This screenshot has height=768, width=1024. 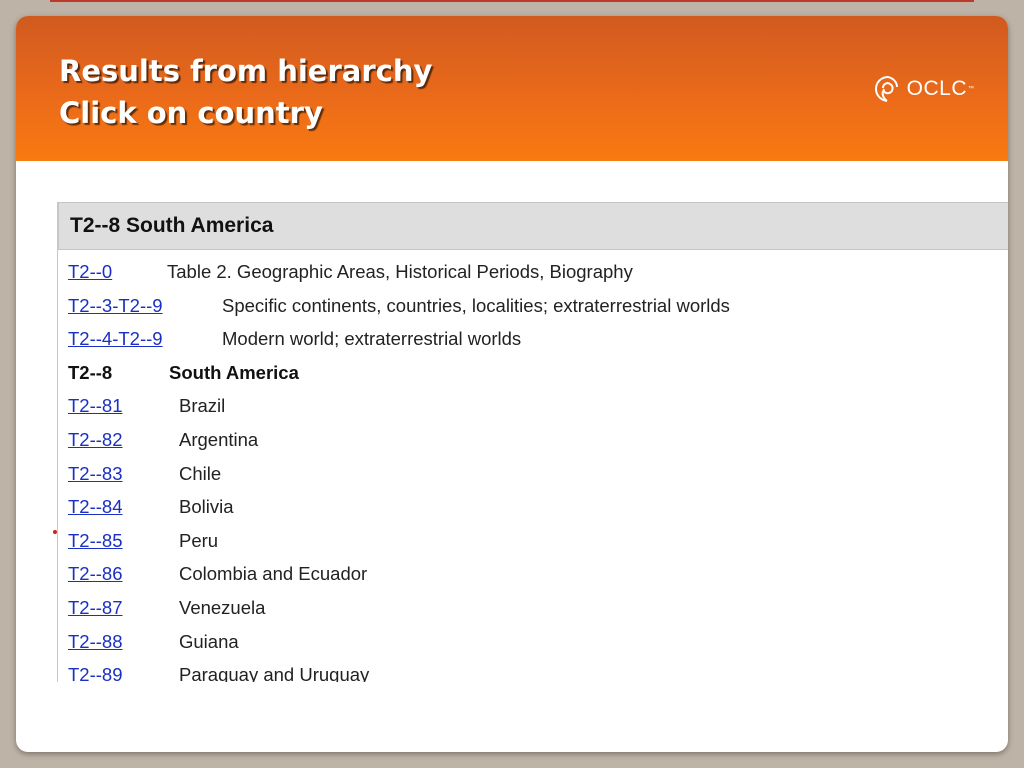 I want to click on hierarchy-row: T2--88 Guiana, so click(x=533, y=642).